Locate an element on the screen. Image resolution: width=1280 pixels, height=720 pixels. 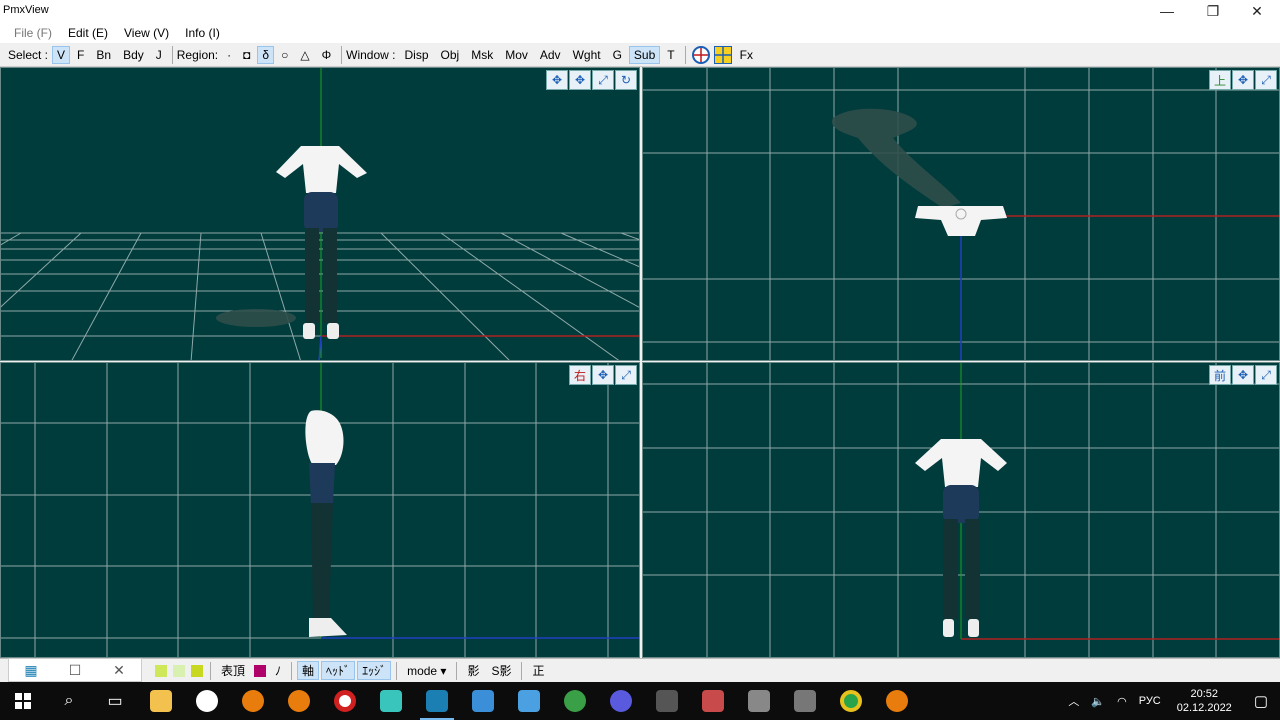
region-rect-button: ◘ is located at coordinates (246, 55).